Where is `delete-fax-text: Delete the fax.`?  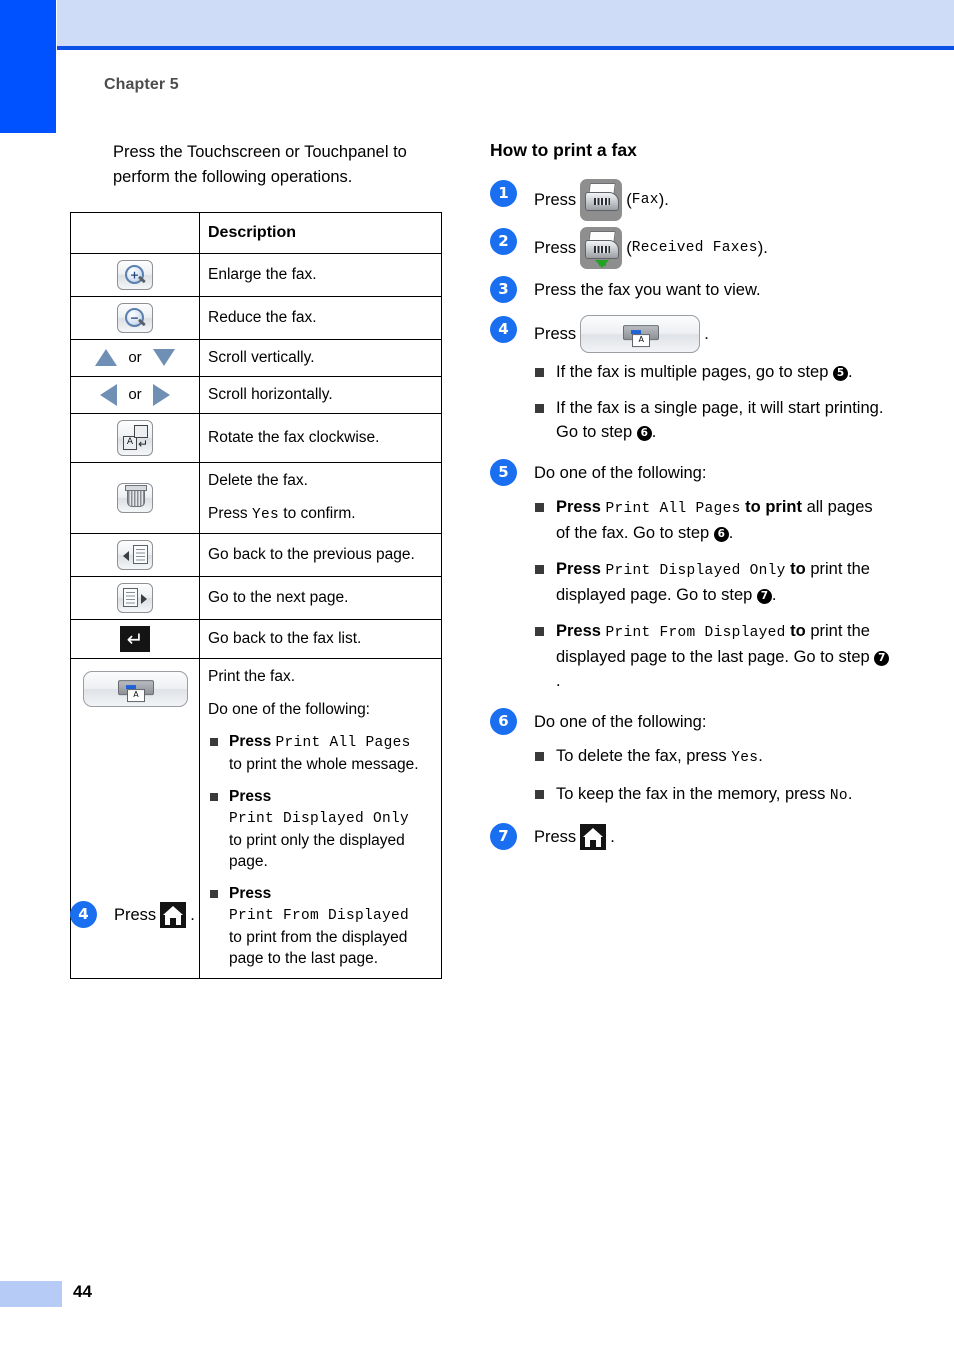
delete-fax-text: Delete the fax. is located at coordinates (258, 480).